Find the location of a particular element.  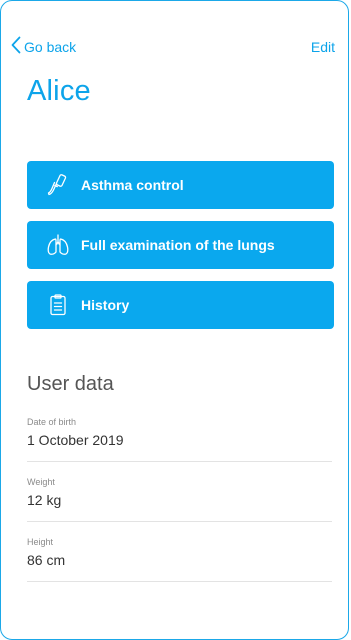

clipboard-icon is located at coordinates (58, 305).